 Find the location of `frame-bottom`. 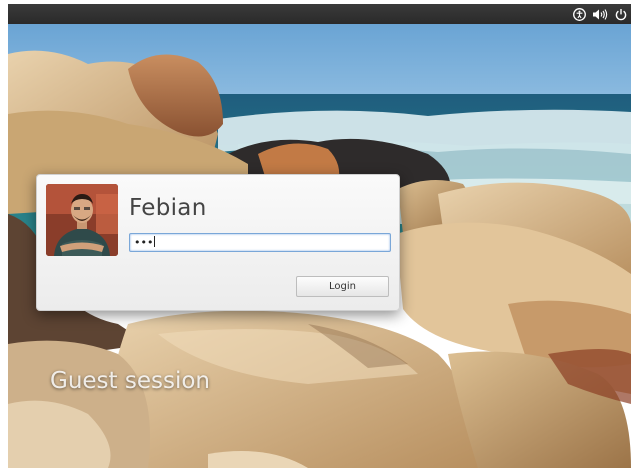

frame-bottom is located at coordinates (315, 470).